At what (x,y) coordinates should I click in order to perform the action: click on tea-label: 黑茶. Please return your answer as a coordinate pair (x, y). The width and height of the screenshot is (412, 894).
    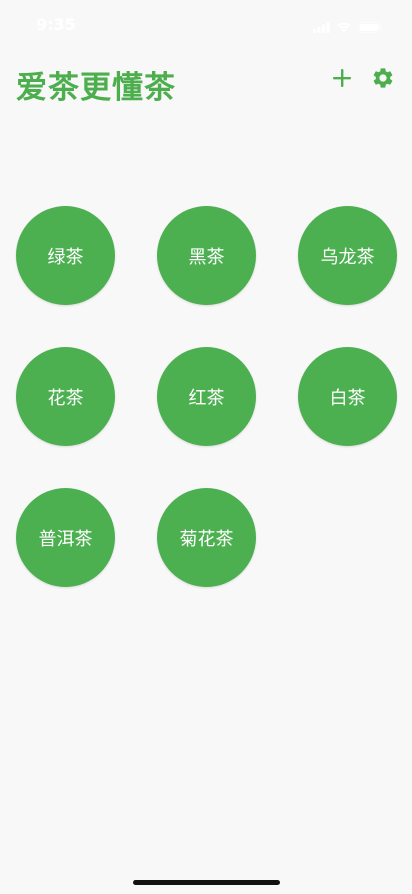
    Looking at the image, I should click on (206, 257).